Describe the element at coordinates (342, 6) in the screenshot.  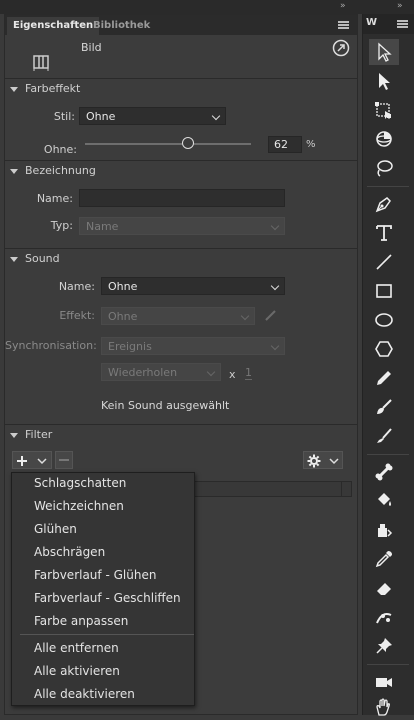
I see `collapse-panel-icon: »` at that location.